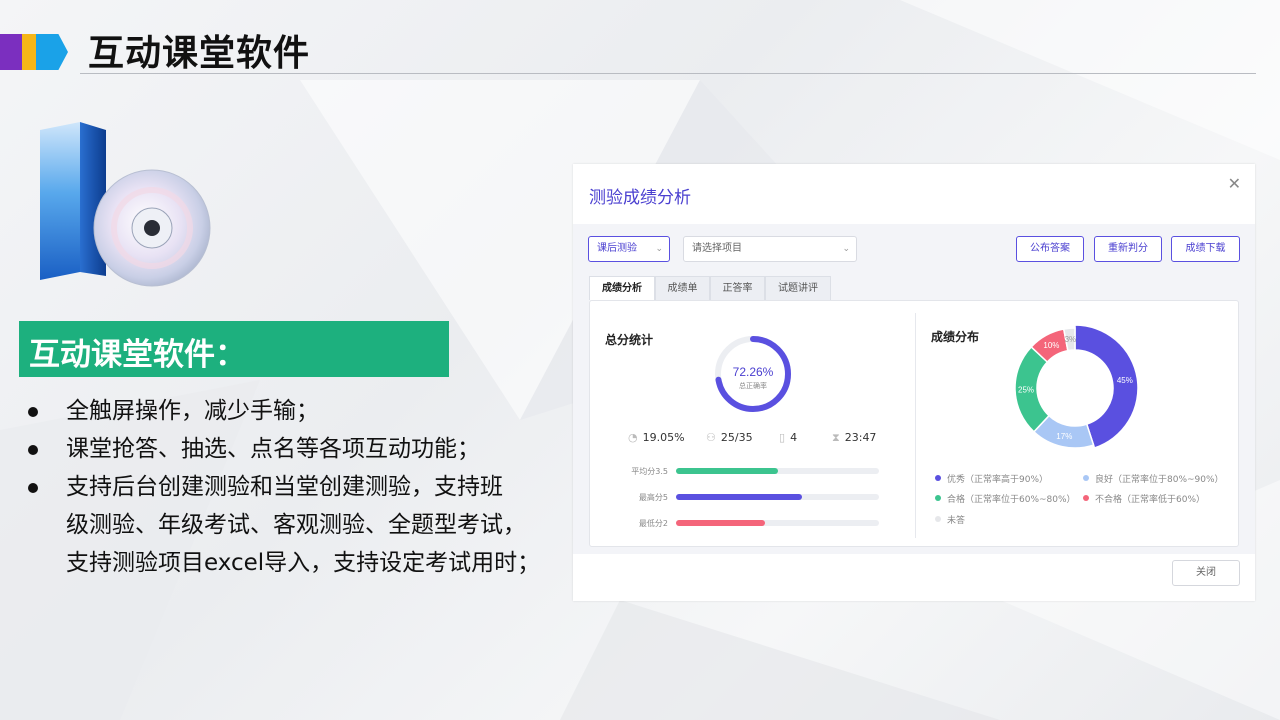 The height and width of the screenshot is (720, 1280). I want to click on feature-item: 支持后台创建测验和当堂创建测验，支持班, so click(293, 487).